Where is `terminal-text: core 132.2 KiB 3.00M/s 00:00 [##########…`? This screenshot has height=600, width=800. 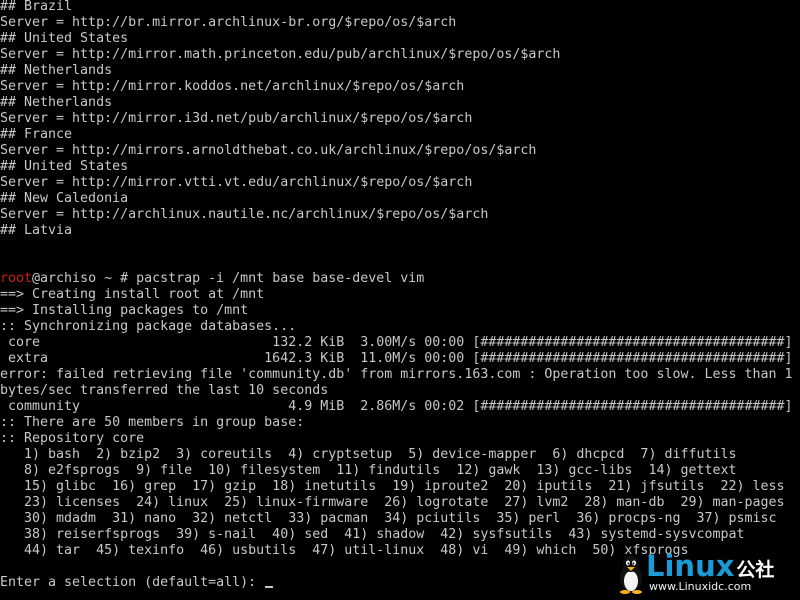
terminal-text: core 132.2 KiB 3.00M/s 00:00 [##########… is located at coordinates (400, 342).